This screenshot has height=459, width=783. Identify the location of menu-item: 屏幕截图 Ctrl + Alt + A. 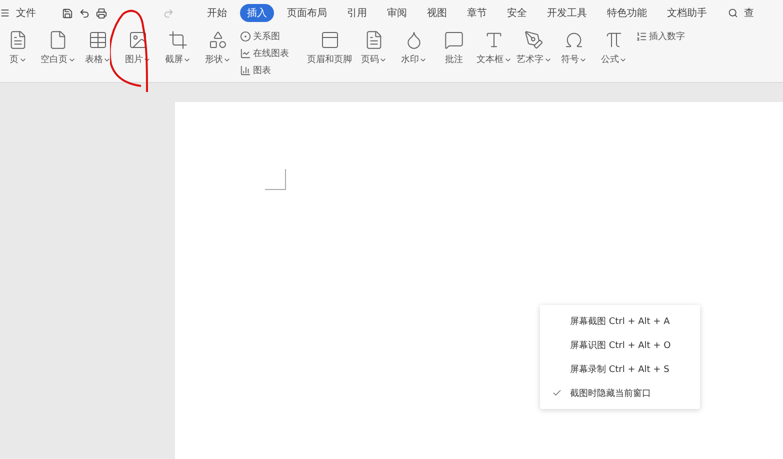
(620, 321).